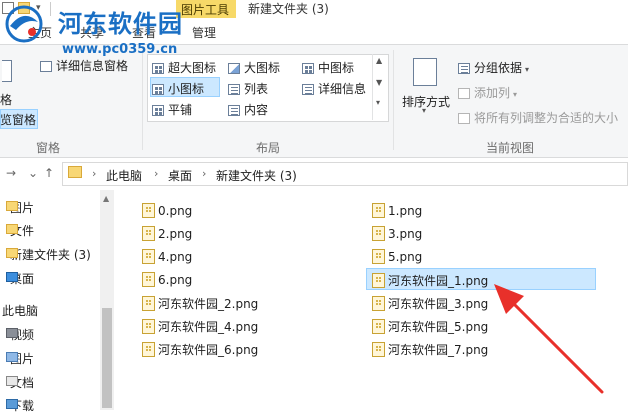 This screenshot has width=628, height=414. Describe the element at coordinates (20, 382) in the screenshot. I see `nav-item-documents: 文档` at that location.